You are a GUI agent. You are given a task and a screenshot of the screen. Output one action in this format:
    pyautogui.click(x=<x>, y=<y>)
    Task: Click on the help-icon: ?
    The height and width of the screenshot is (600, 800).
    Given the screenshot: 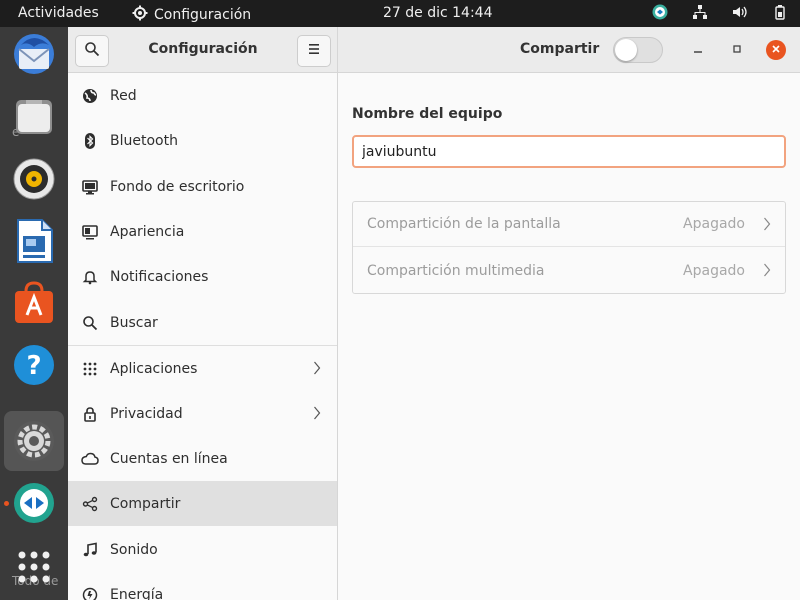 What is the action you would take?
    pyautogui.click(x=34, y=365)
    